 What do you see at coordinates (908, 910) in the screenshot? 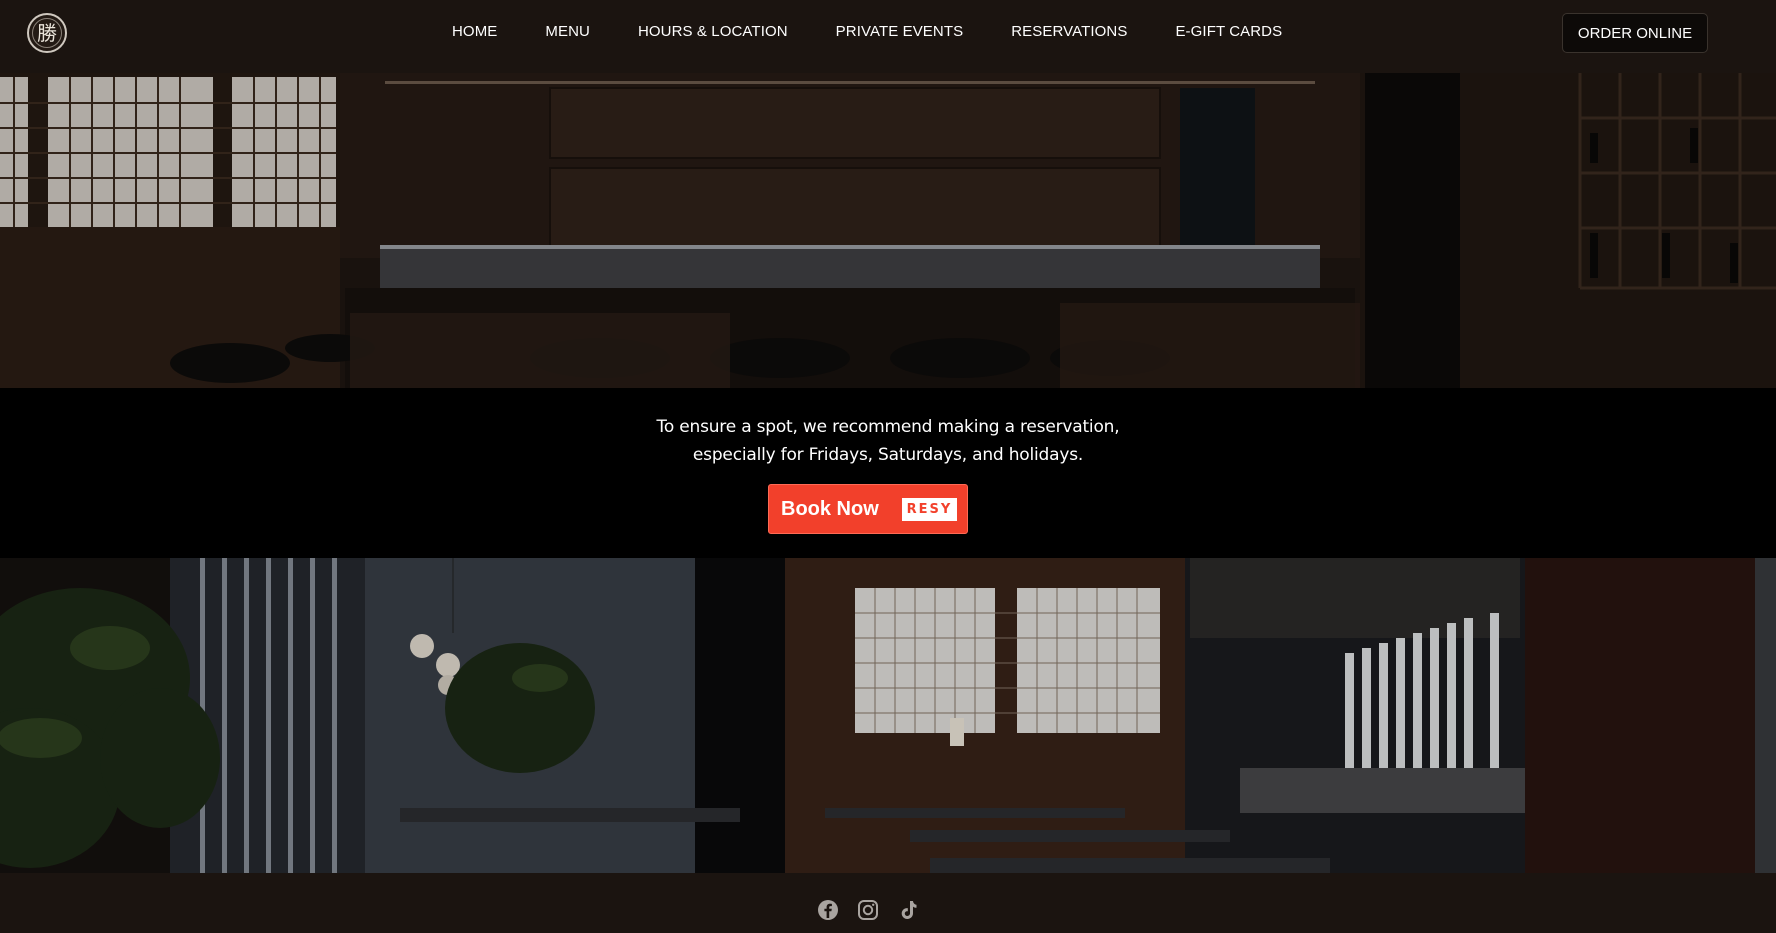
I see `tiktok-icon` at bounding box center [908, 910].